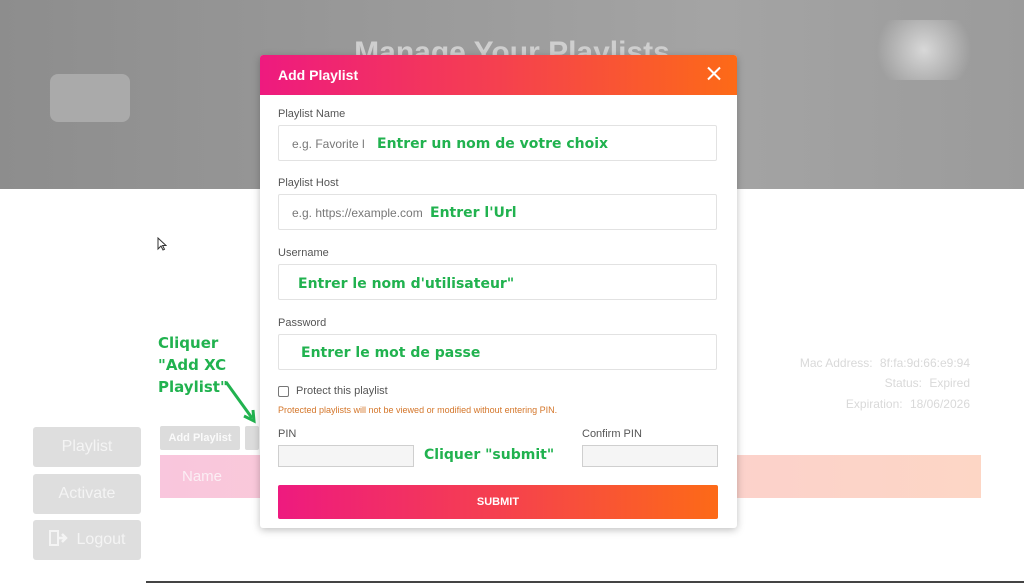  Describe the element at coordinates (283, 391) in the screenshot. I see `protect-checkbox` at that location.